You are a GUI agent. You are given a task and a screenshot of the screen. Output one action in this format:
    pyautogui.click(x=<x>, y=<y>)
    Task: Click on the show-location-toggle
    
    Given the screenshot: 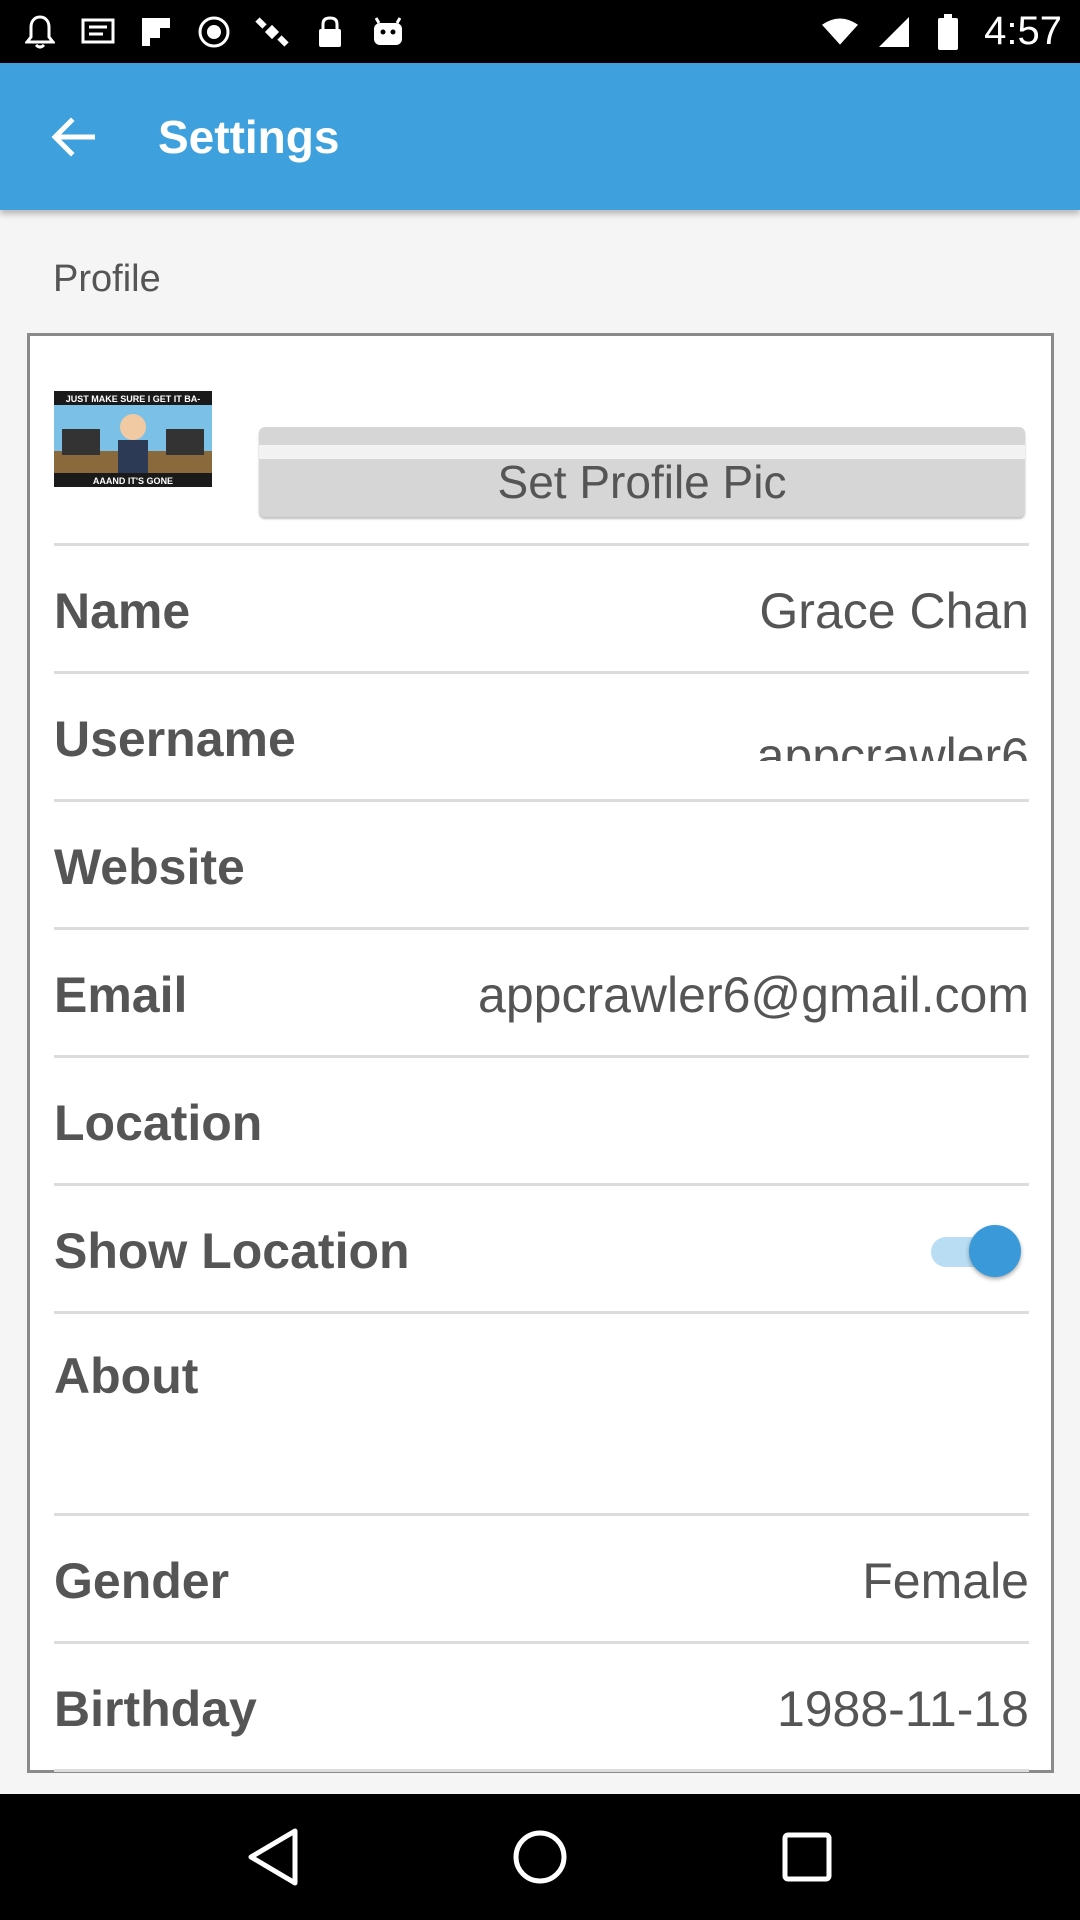 What is the action you would take?
    pyautogui.click(x=976, y=1251)
    